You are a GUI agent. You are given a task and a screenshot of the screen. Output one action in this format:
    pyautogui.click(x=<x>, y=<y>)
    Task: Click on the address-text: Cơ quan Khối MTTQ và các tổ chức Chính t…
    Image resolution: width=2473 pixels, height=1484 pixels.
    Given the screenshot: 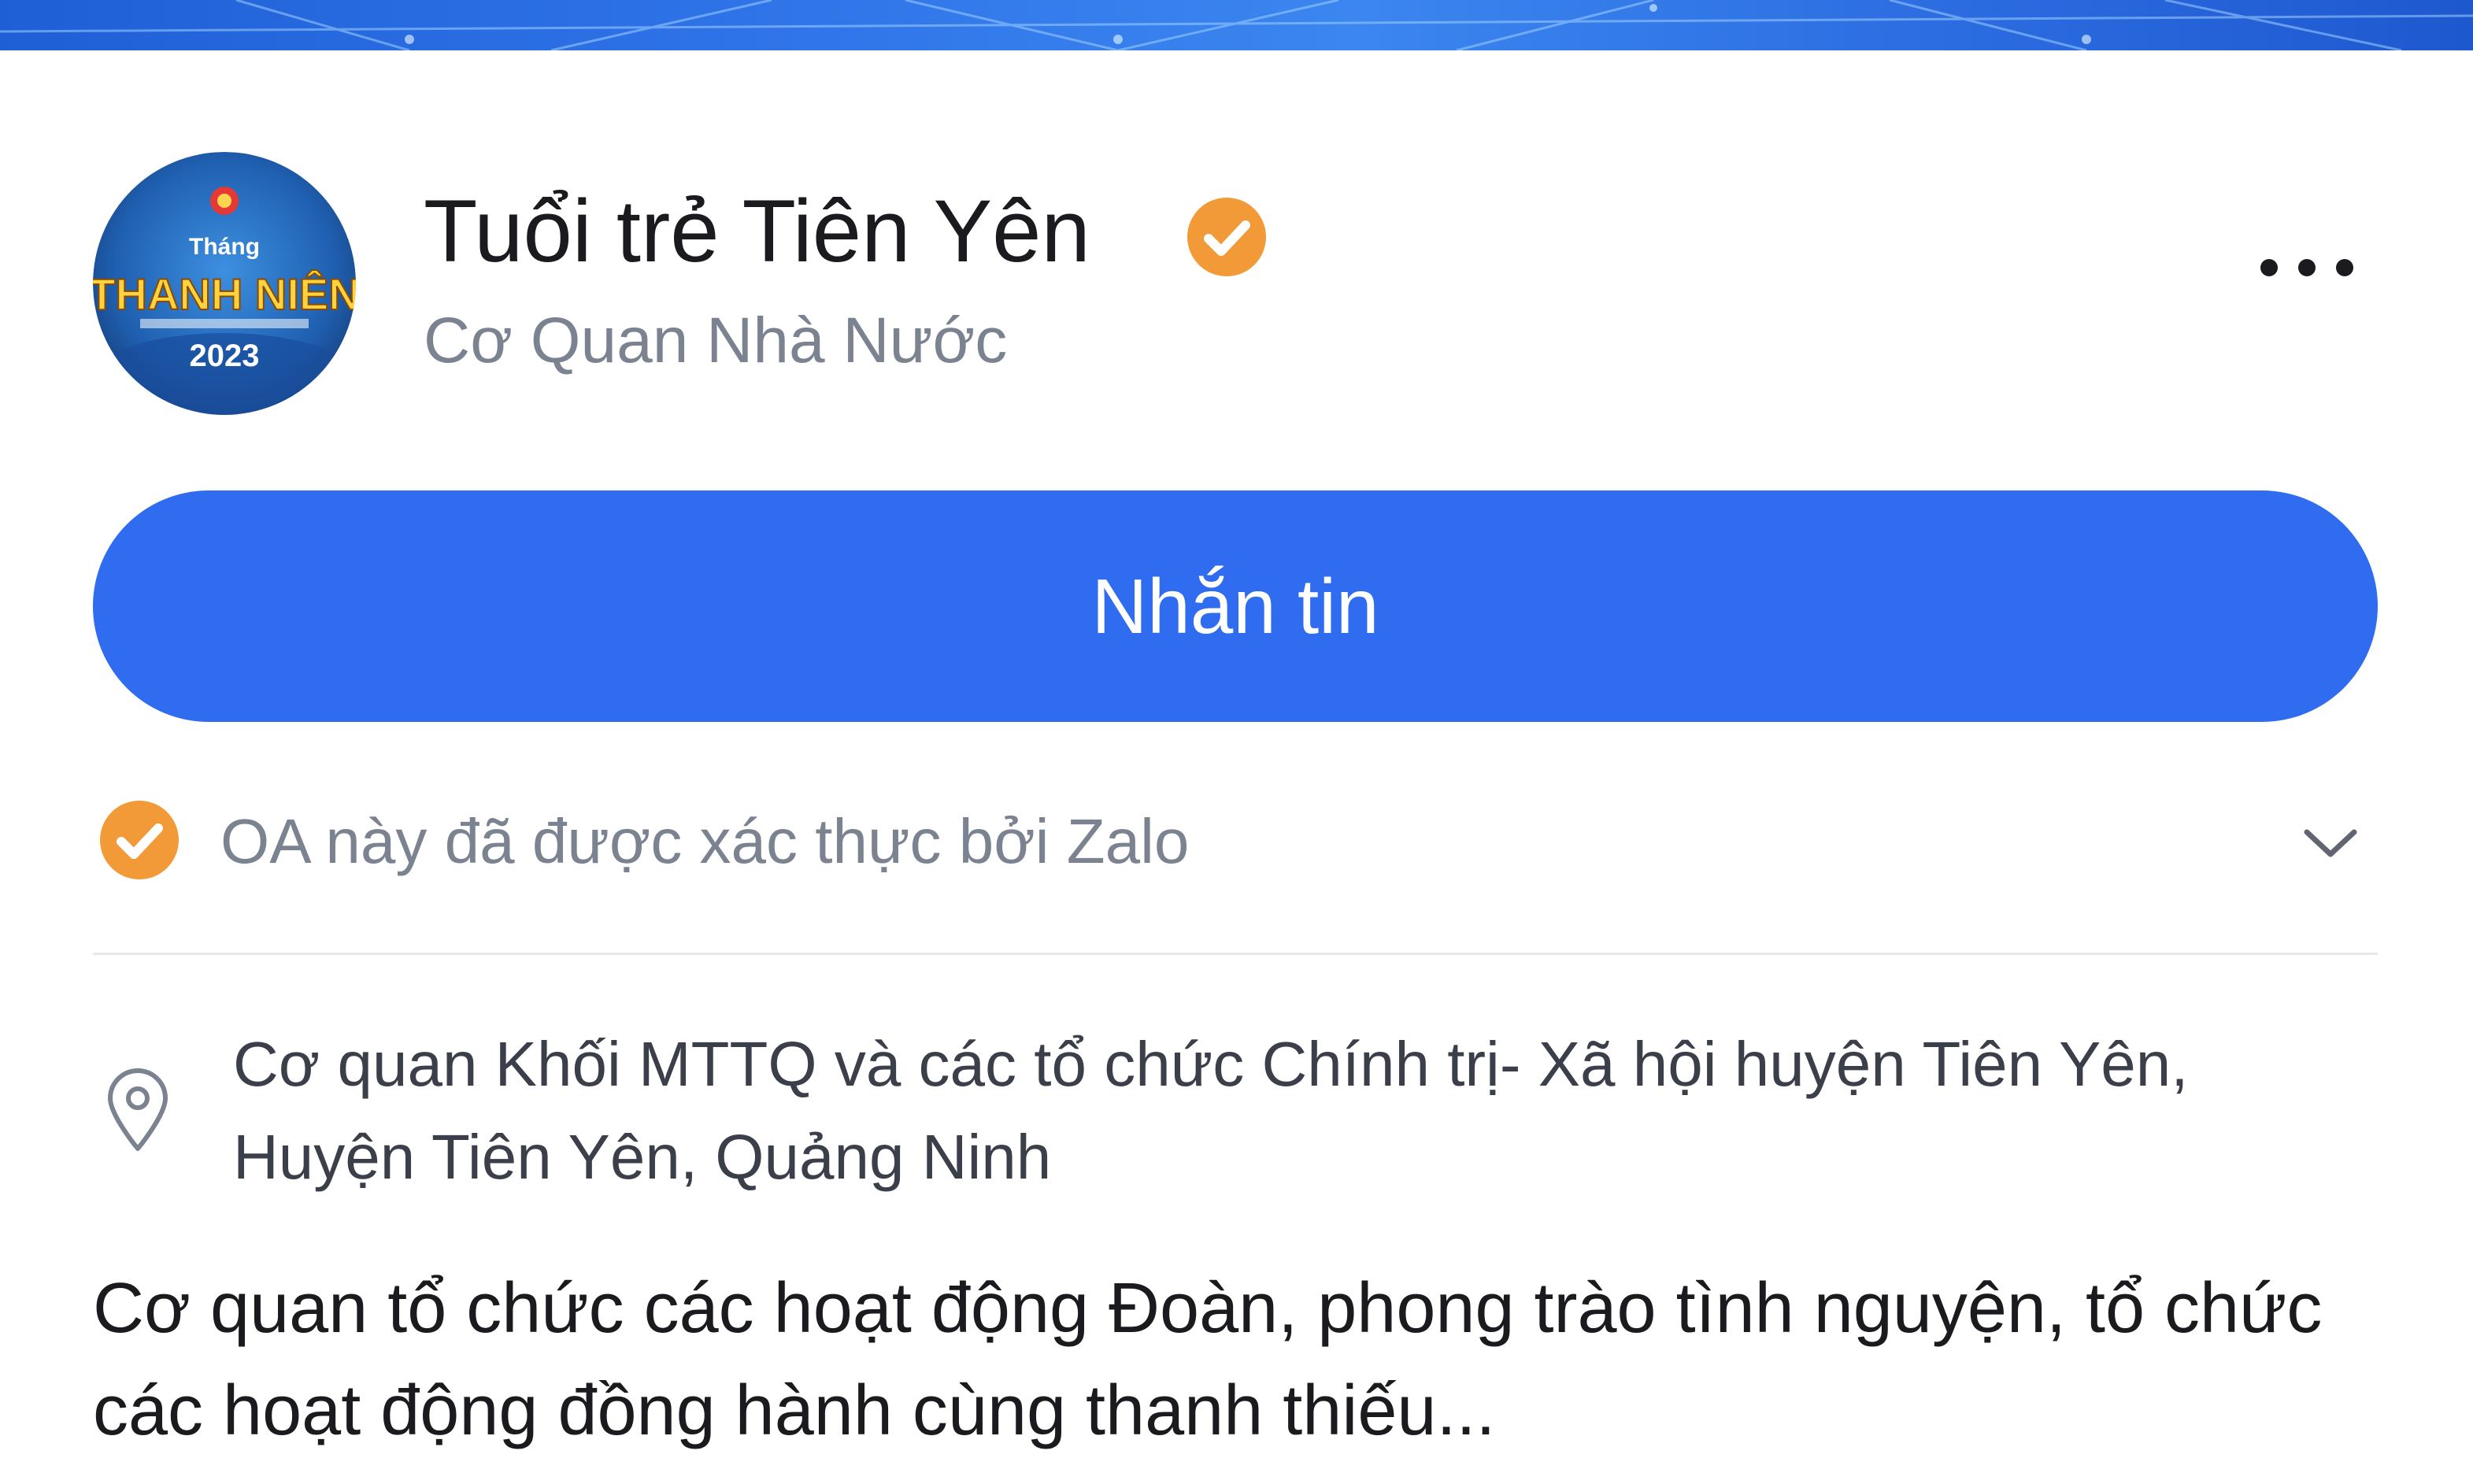 What is the action you would take?
    pyautogui.click(x=1211, y=1111)
    